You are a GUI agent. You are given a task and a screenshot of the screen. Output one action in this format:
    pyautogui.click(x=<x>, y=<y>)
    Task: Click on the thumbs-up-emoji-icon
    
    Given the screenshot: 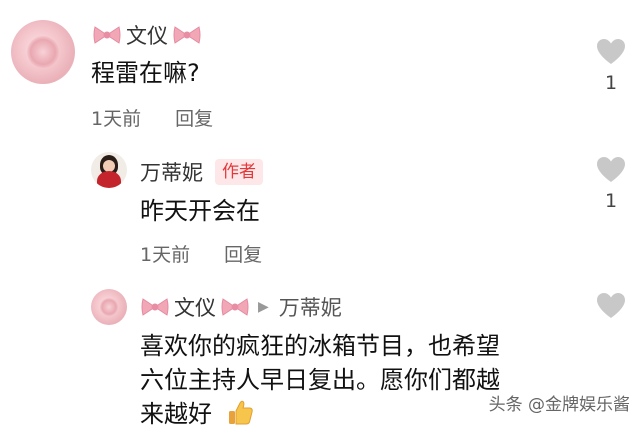 What is the action you would take?
    pyautogui.click(x=240, y=412)
    